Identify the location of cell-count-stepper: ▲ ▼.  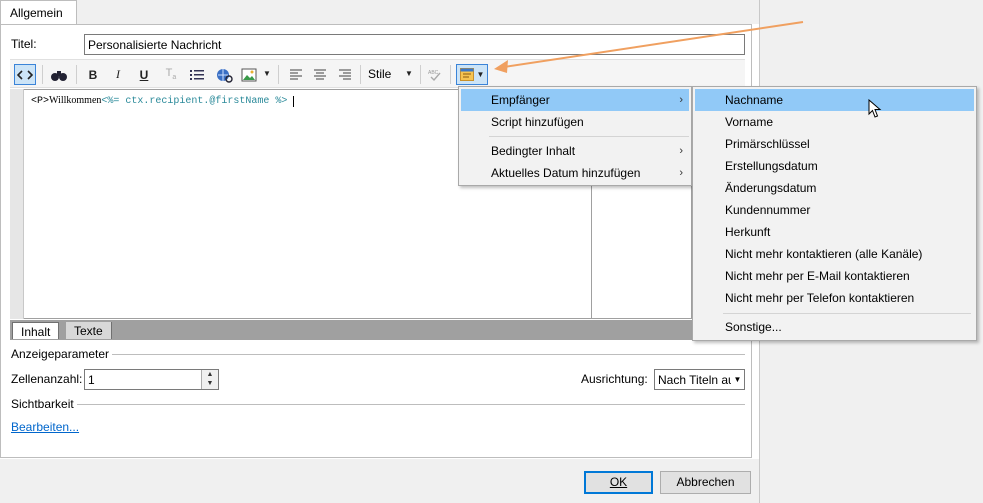
(209, 379).